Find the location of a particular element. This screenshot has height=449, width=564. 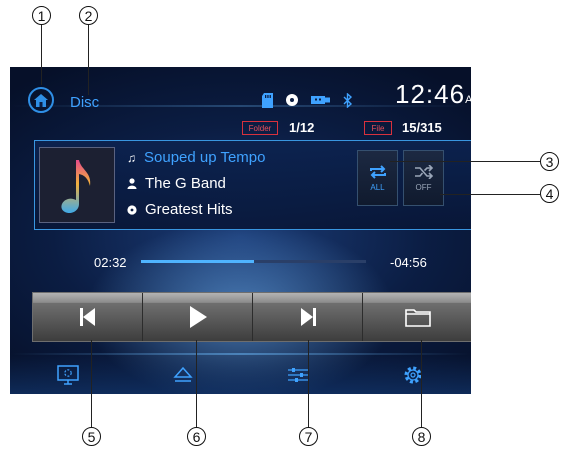

eject-icon is located at coordinates (183, 374).